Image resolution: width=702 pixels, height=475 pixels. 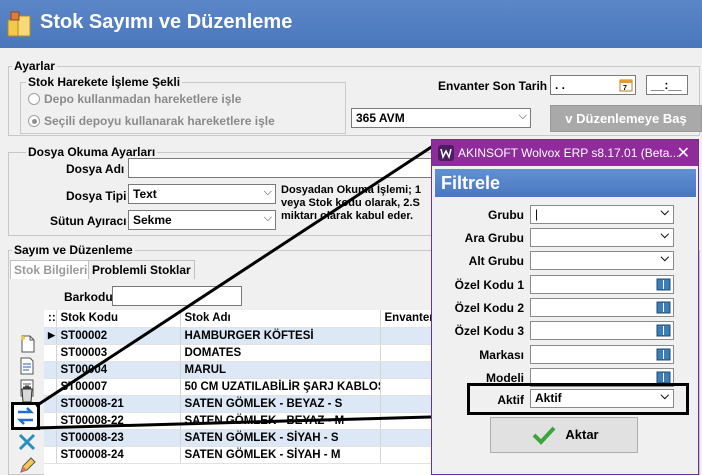 What do you see at coordinates (494, 238) in the screenshot?
I see `sub-group-label: Ara Grubu` at bounding box center [494, 238].